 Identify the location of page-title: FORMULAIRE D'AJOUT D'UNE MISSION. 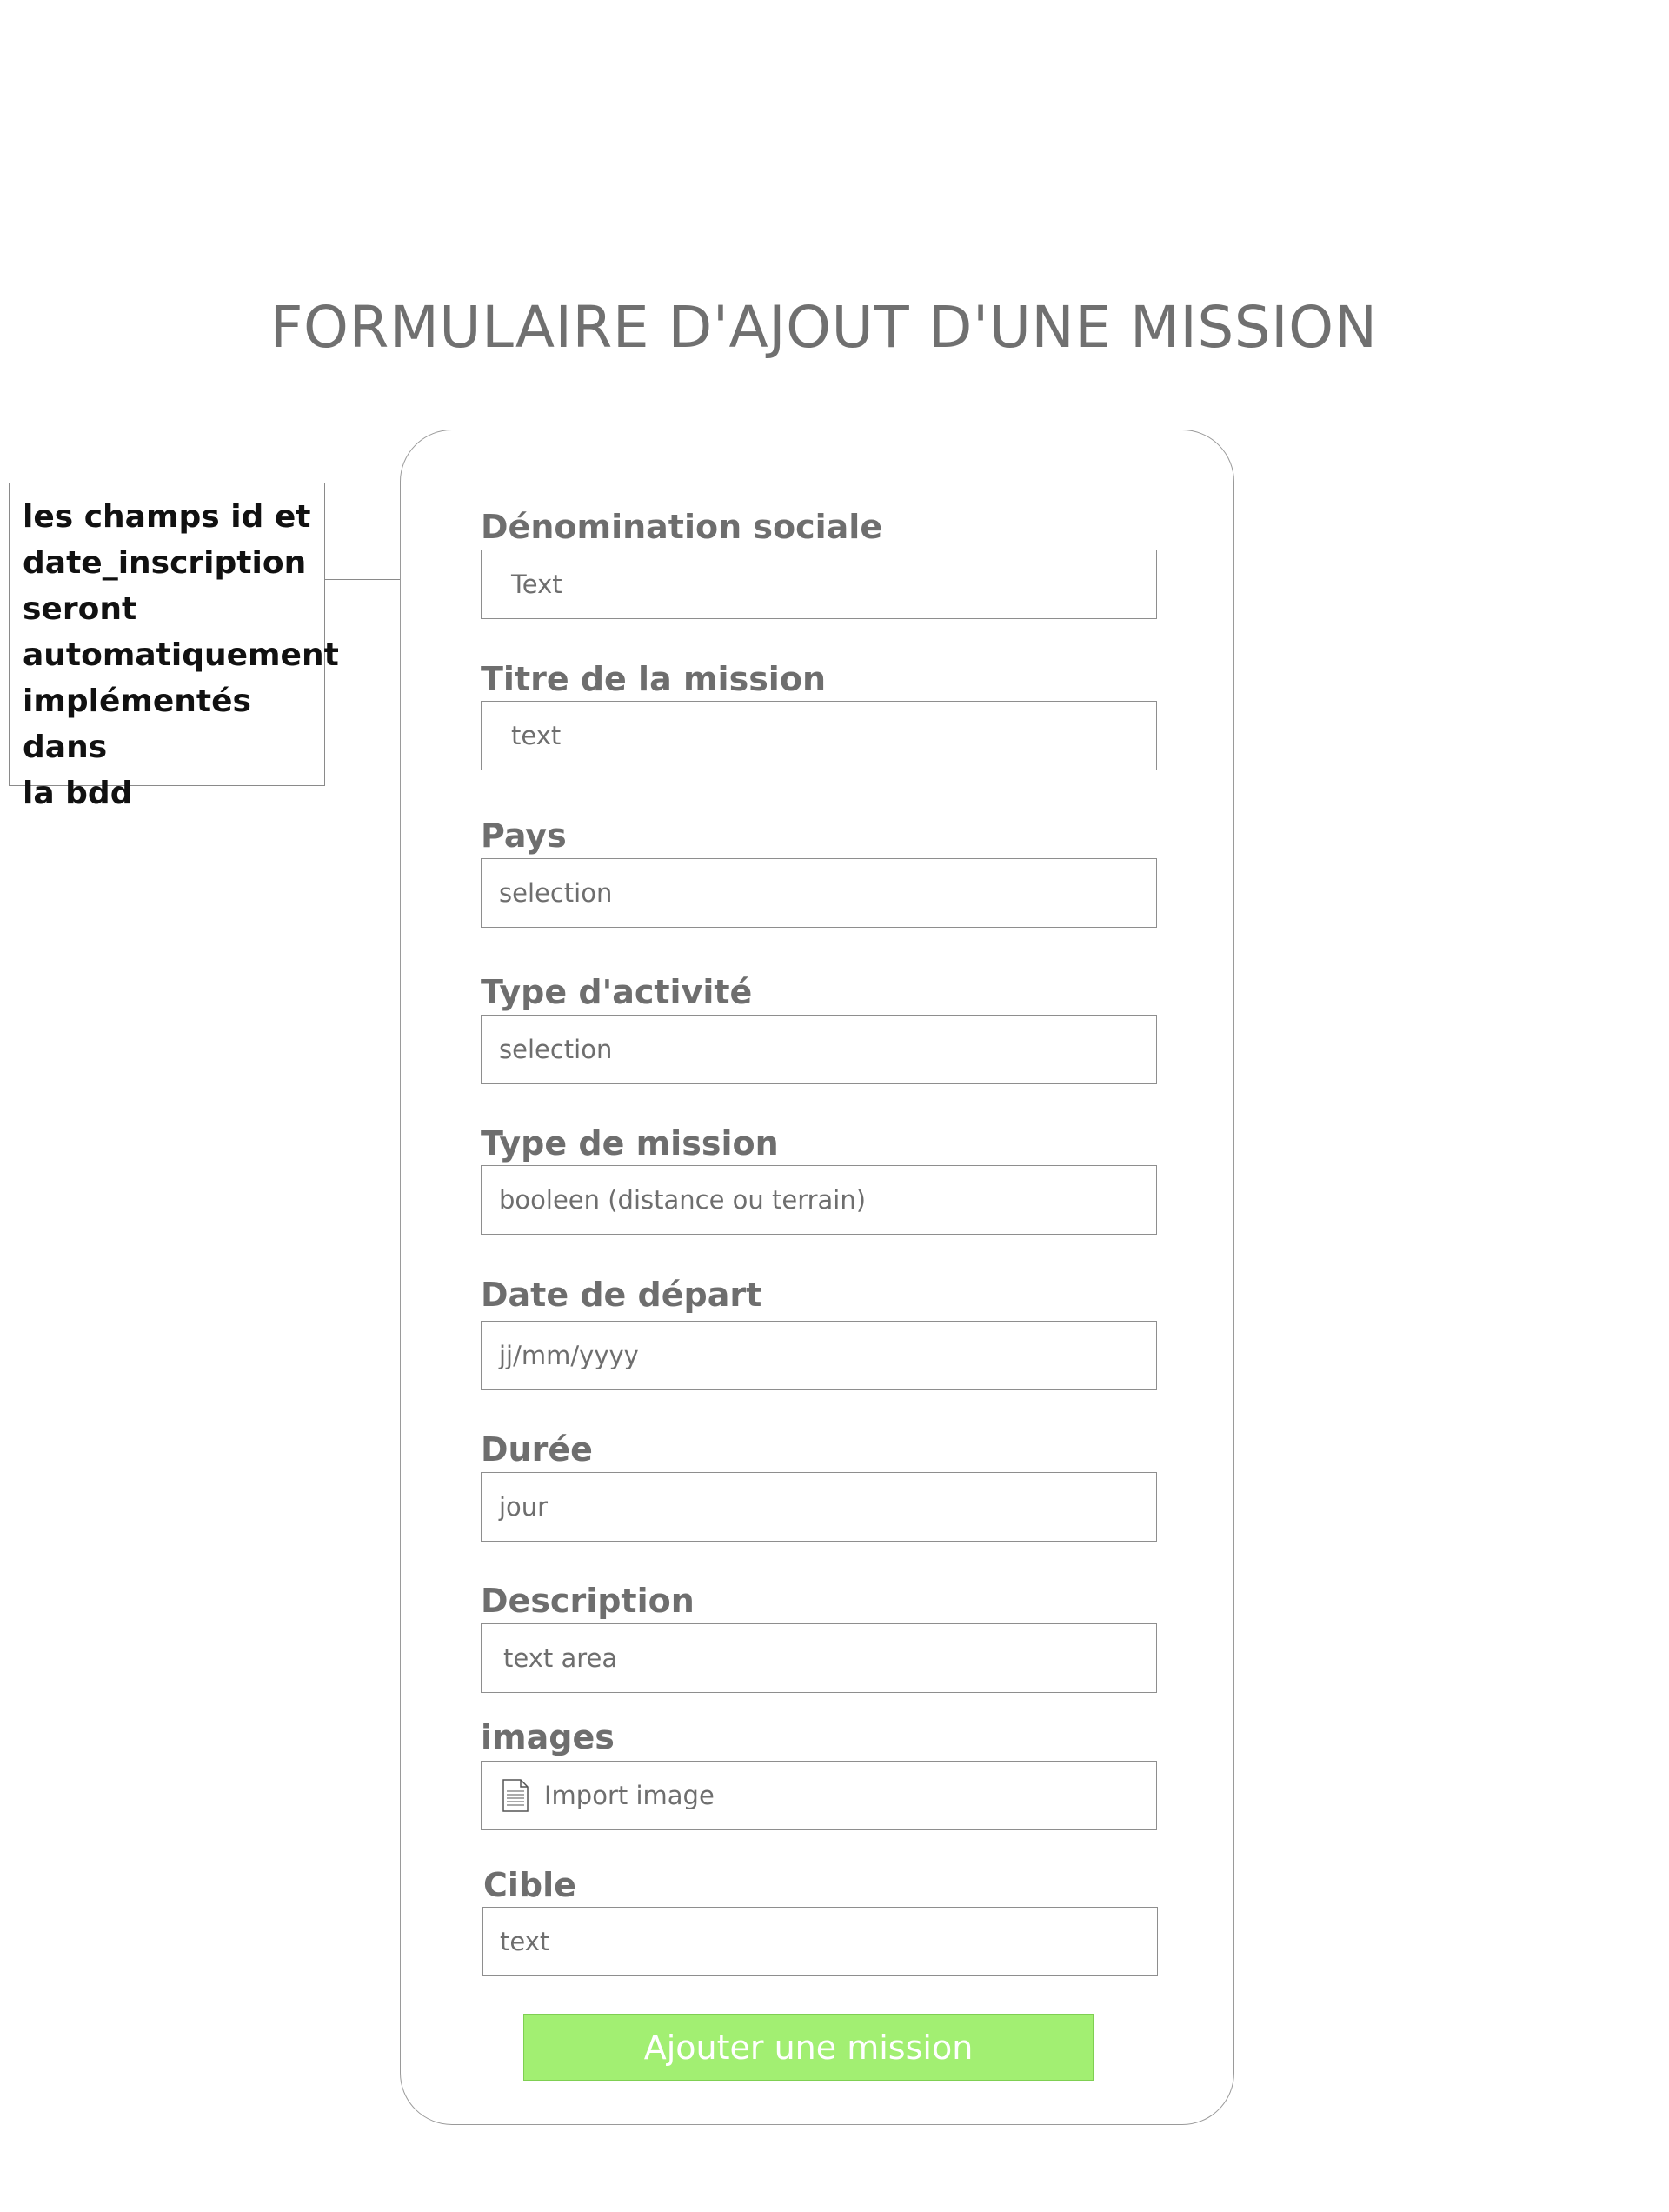
(823, 328).